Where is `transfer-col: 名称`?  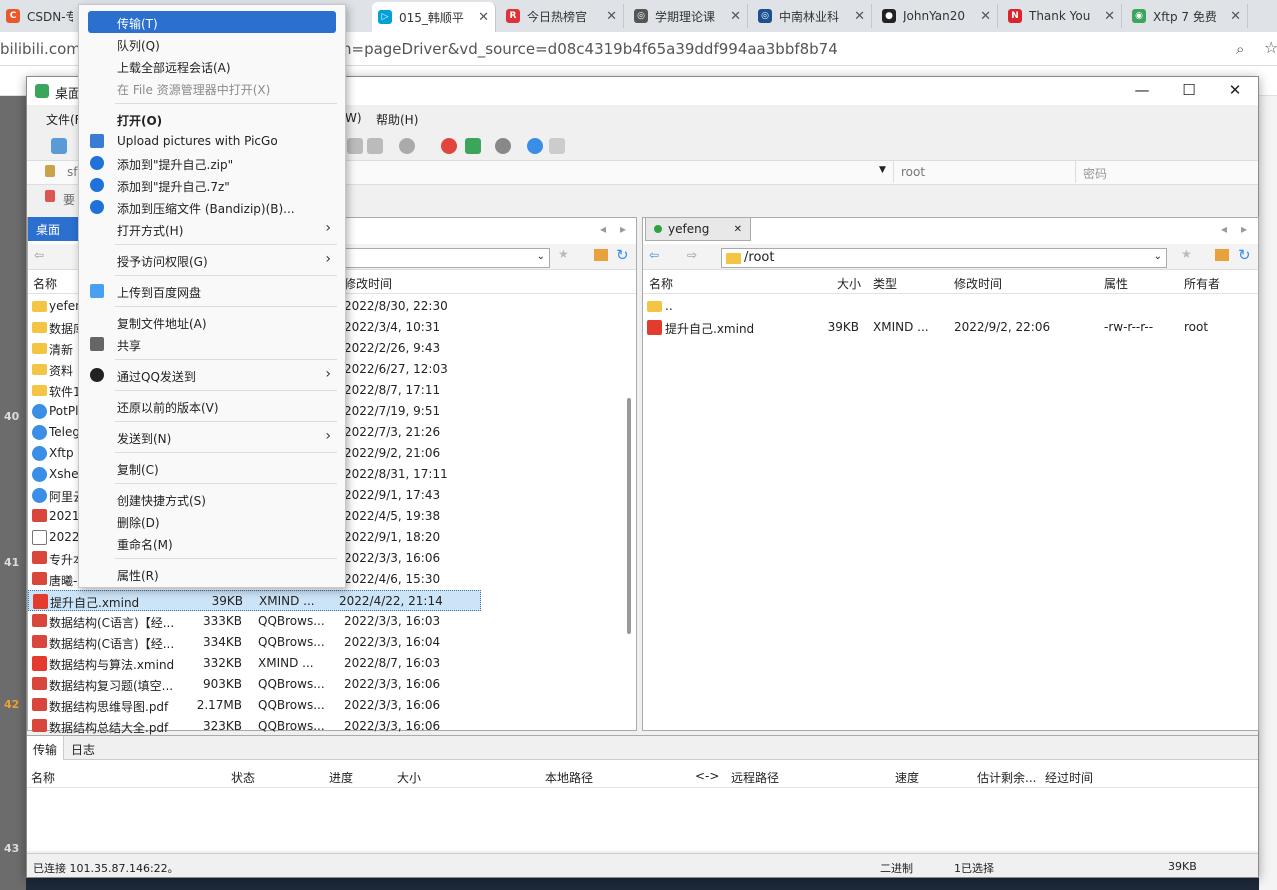 transfer-col: 名称 is located at coordinates (43, 777).